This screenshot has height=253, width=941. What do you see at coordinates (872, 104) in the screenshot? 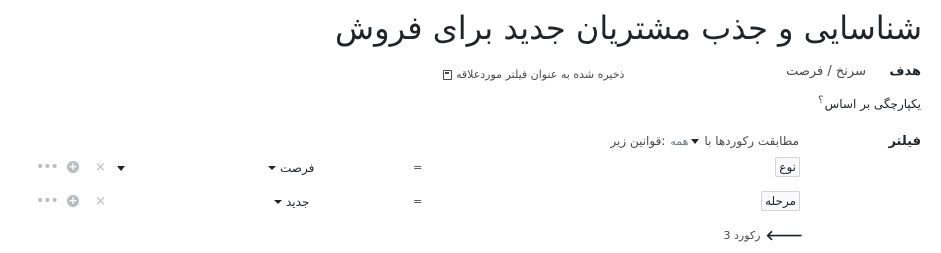
I see `integrity-label: یکپارچگی بر اساس` at bounding box center [872, 104].